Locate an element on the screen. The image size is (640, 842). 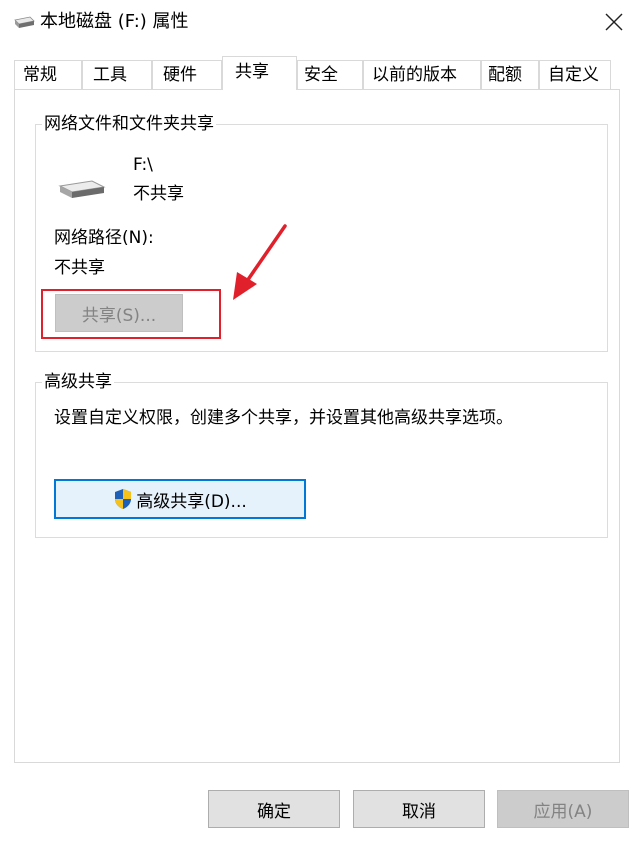
annotation-highlight-box is located at coordinates (131, 314).